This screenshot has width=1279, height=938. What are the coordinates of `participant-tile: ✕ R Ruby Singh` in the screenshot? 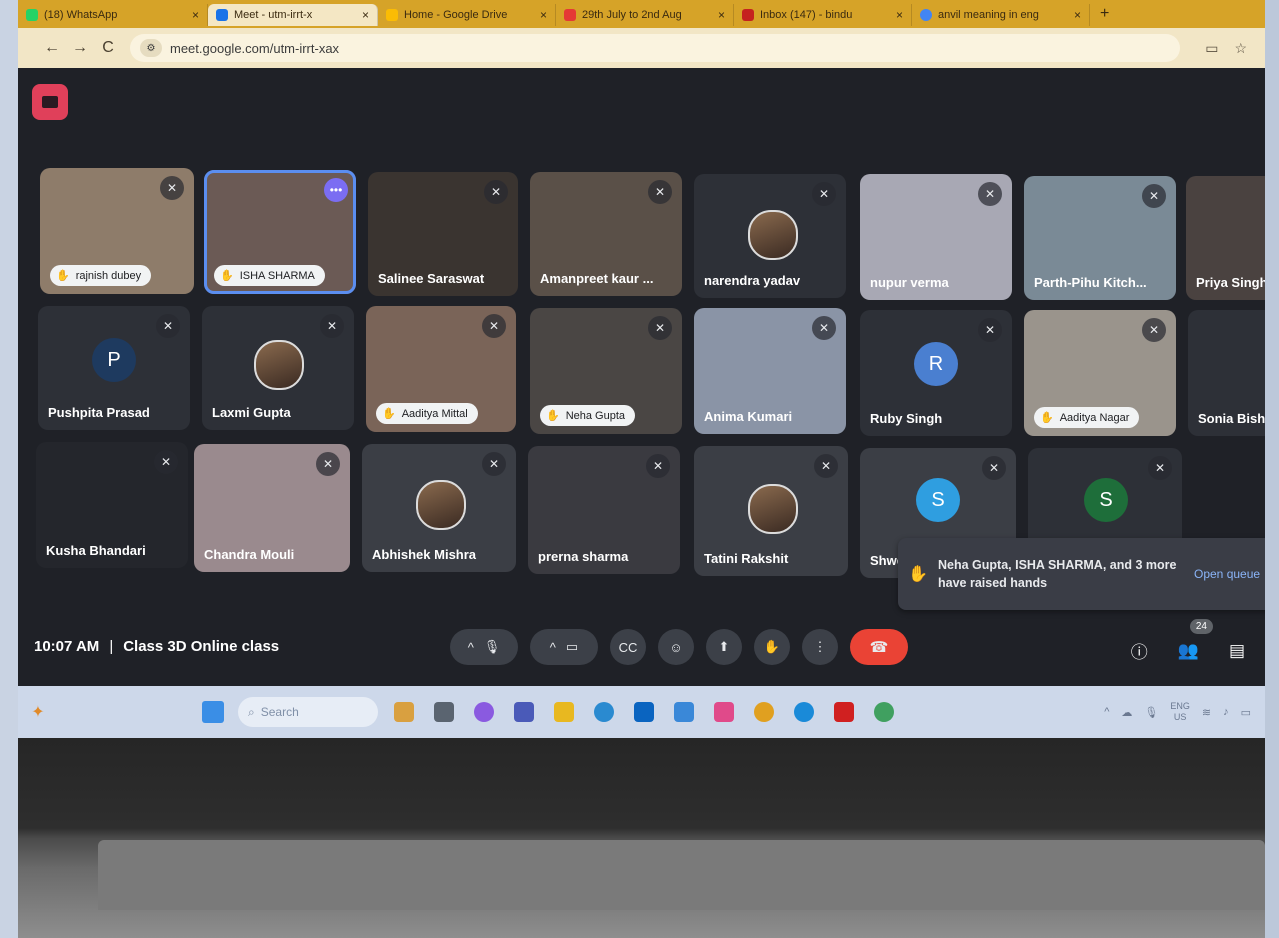 It's located at (936, 373).